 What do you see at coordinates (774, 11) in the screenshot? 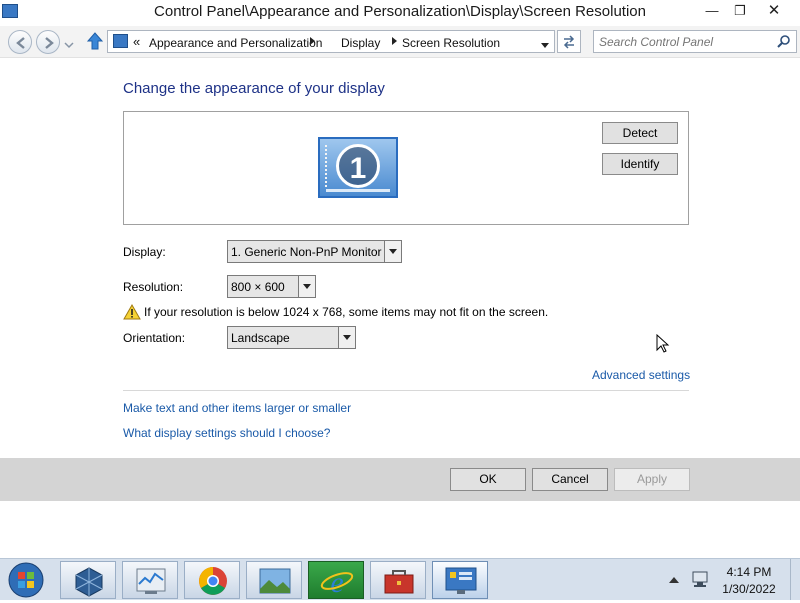
I see `close-button: ✕` at bounding box center [774, 11].